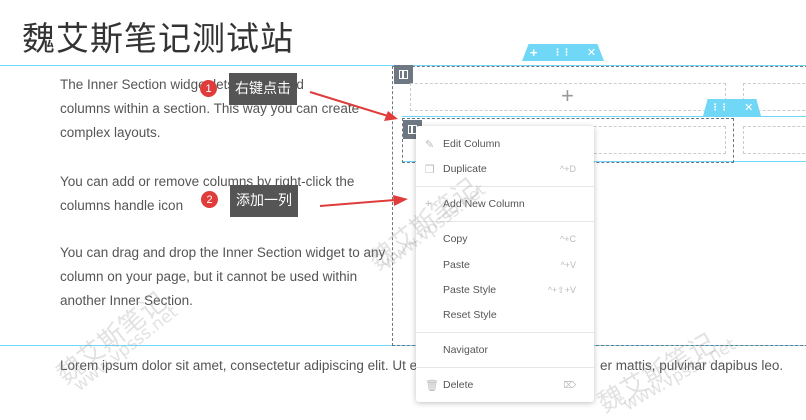 The image size is (806, 420). Describe the element at coordinates (263, 89) in the screenshot. I see `annotation-label-1: 右键点击` at that location.